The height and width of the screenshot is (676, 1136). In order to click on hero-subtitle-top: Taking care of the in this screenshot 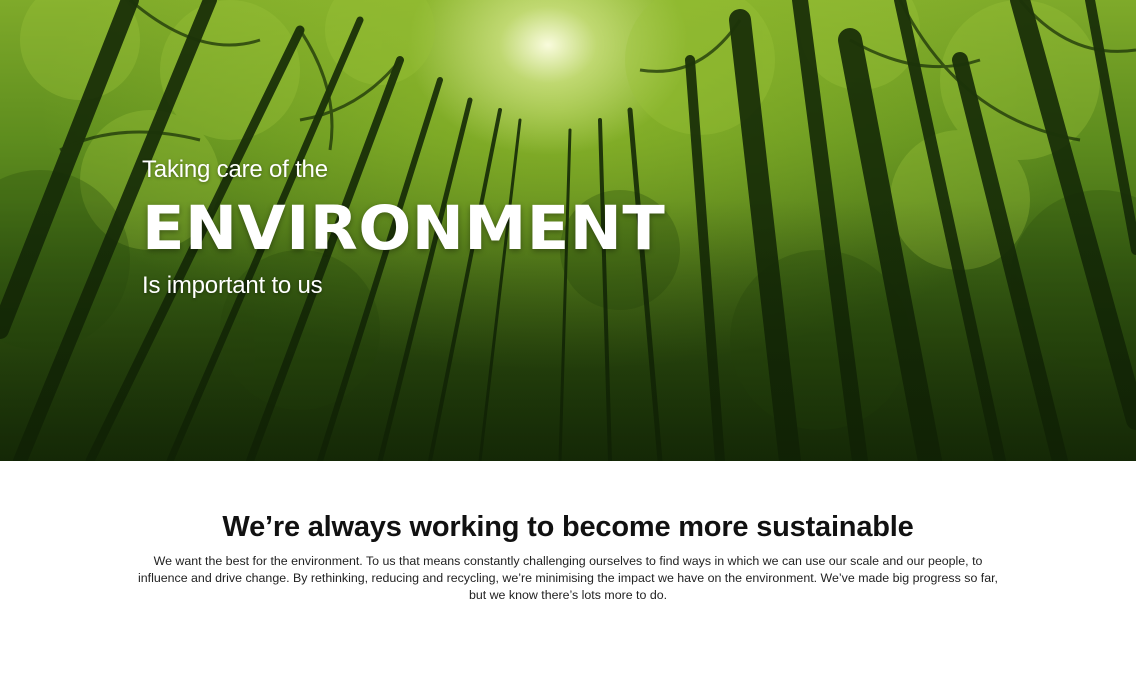, I will do `click(235, 169)`.